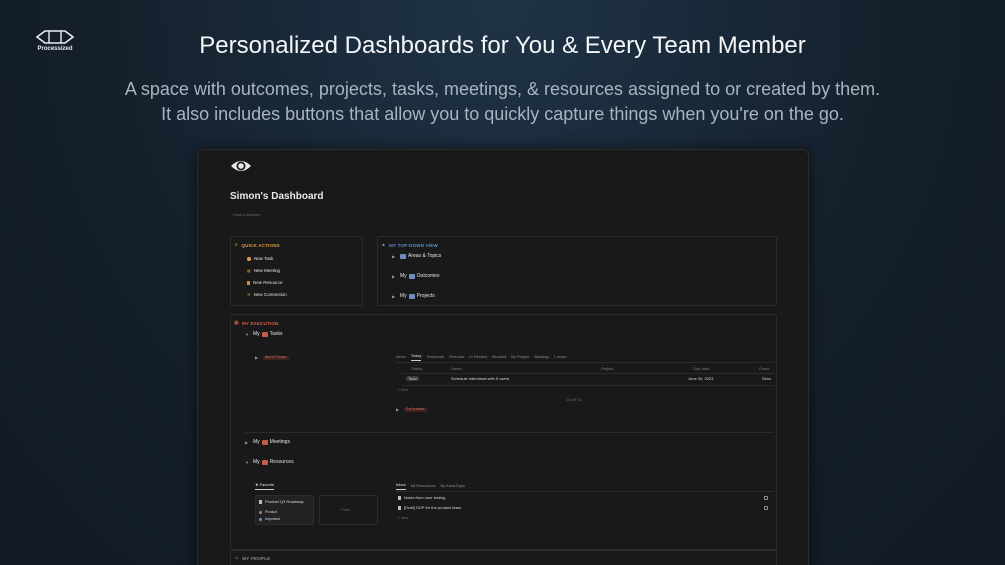  What do you see at coordinates (425, 256) in the screenshot?
I see `areas-topics-label: Areas & Topics` at bounding box center [425, 256].